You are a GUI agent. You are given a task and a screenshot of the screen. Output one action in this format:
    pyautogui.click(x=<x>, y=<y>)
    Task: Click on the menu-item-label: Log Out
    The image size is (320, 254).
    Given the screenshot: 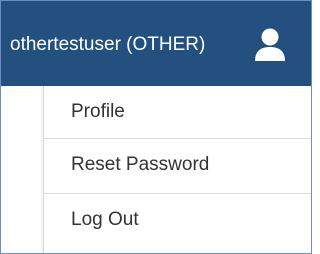 What is the action you would take?
    pyautogui.click(x=105, y=219)
    